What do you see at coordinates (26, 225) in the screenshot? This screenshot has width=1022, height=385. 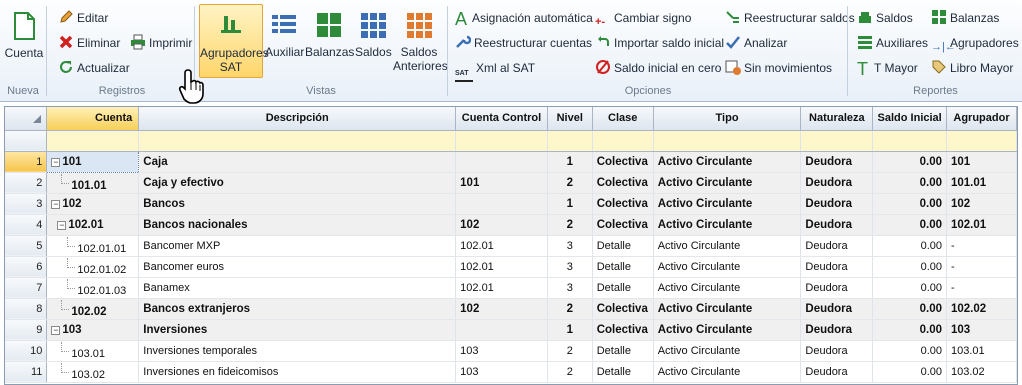 I see `row-number-cell: 4` at bounding box center [26, 225].